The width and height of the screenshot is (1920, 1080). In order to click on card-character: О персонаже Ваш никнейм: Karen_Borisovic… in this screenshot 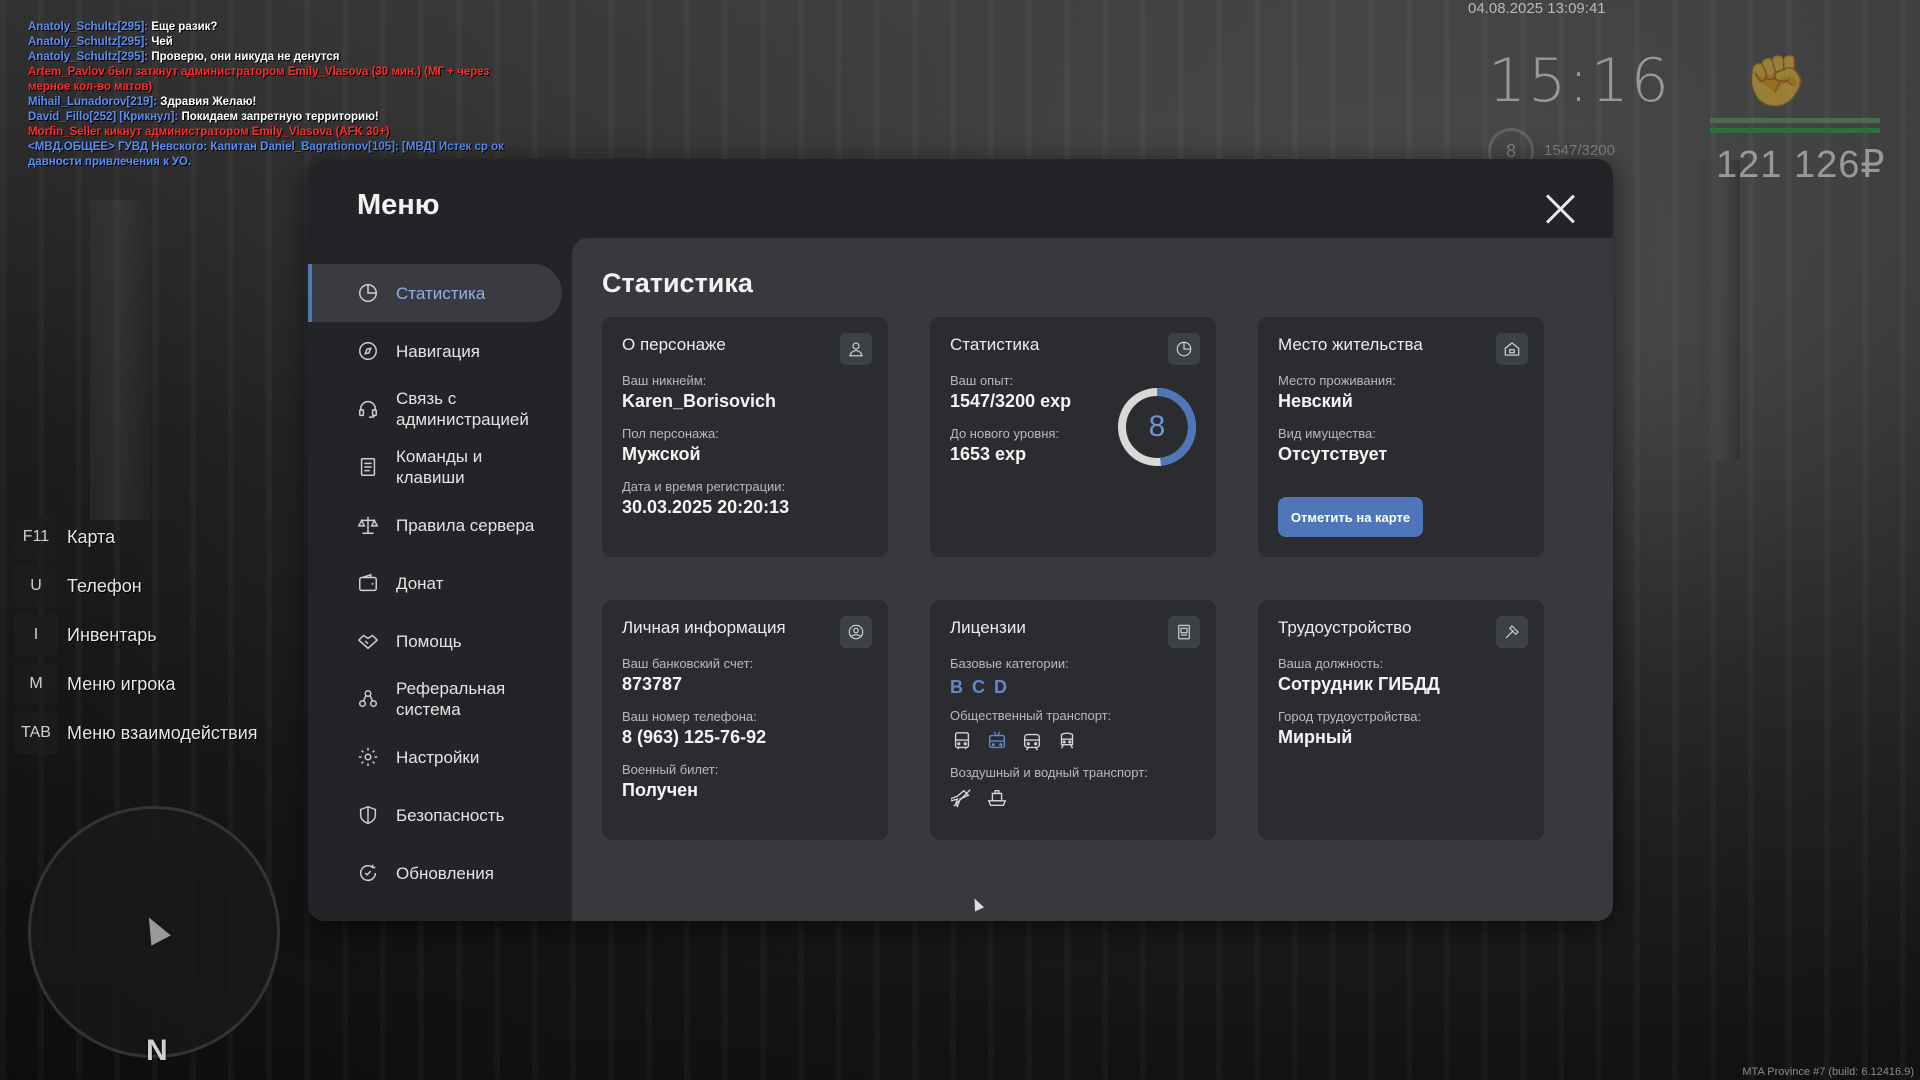, I will do `click(745, 437)`.